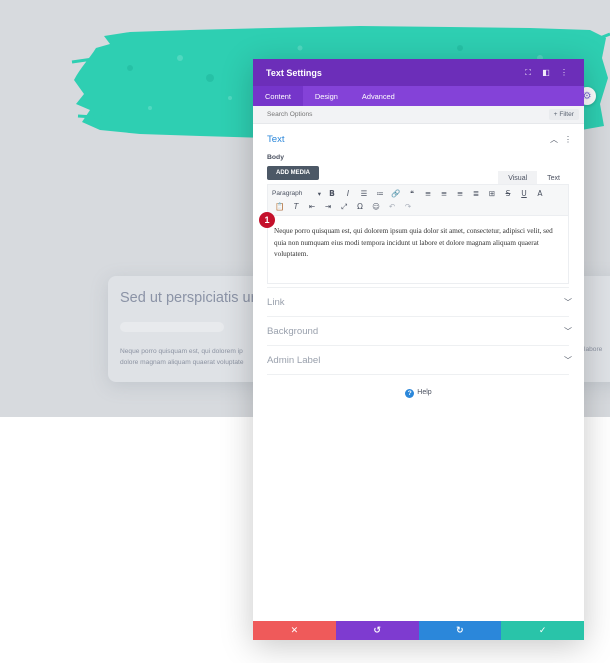 The width and height of the screenshot is (610, 663). What do you see at coordinates (298, 194) in the screenshot?
I see `paragraph-select: Paragraph ▾` at bounding box center [298, 194].